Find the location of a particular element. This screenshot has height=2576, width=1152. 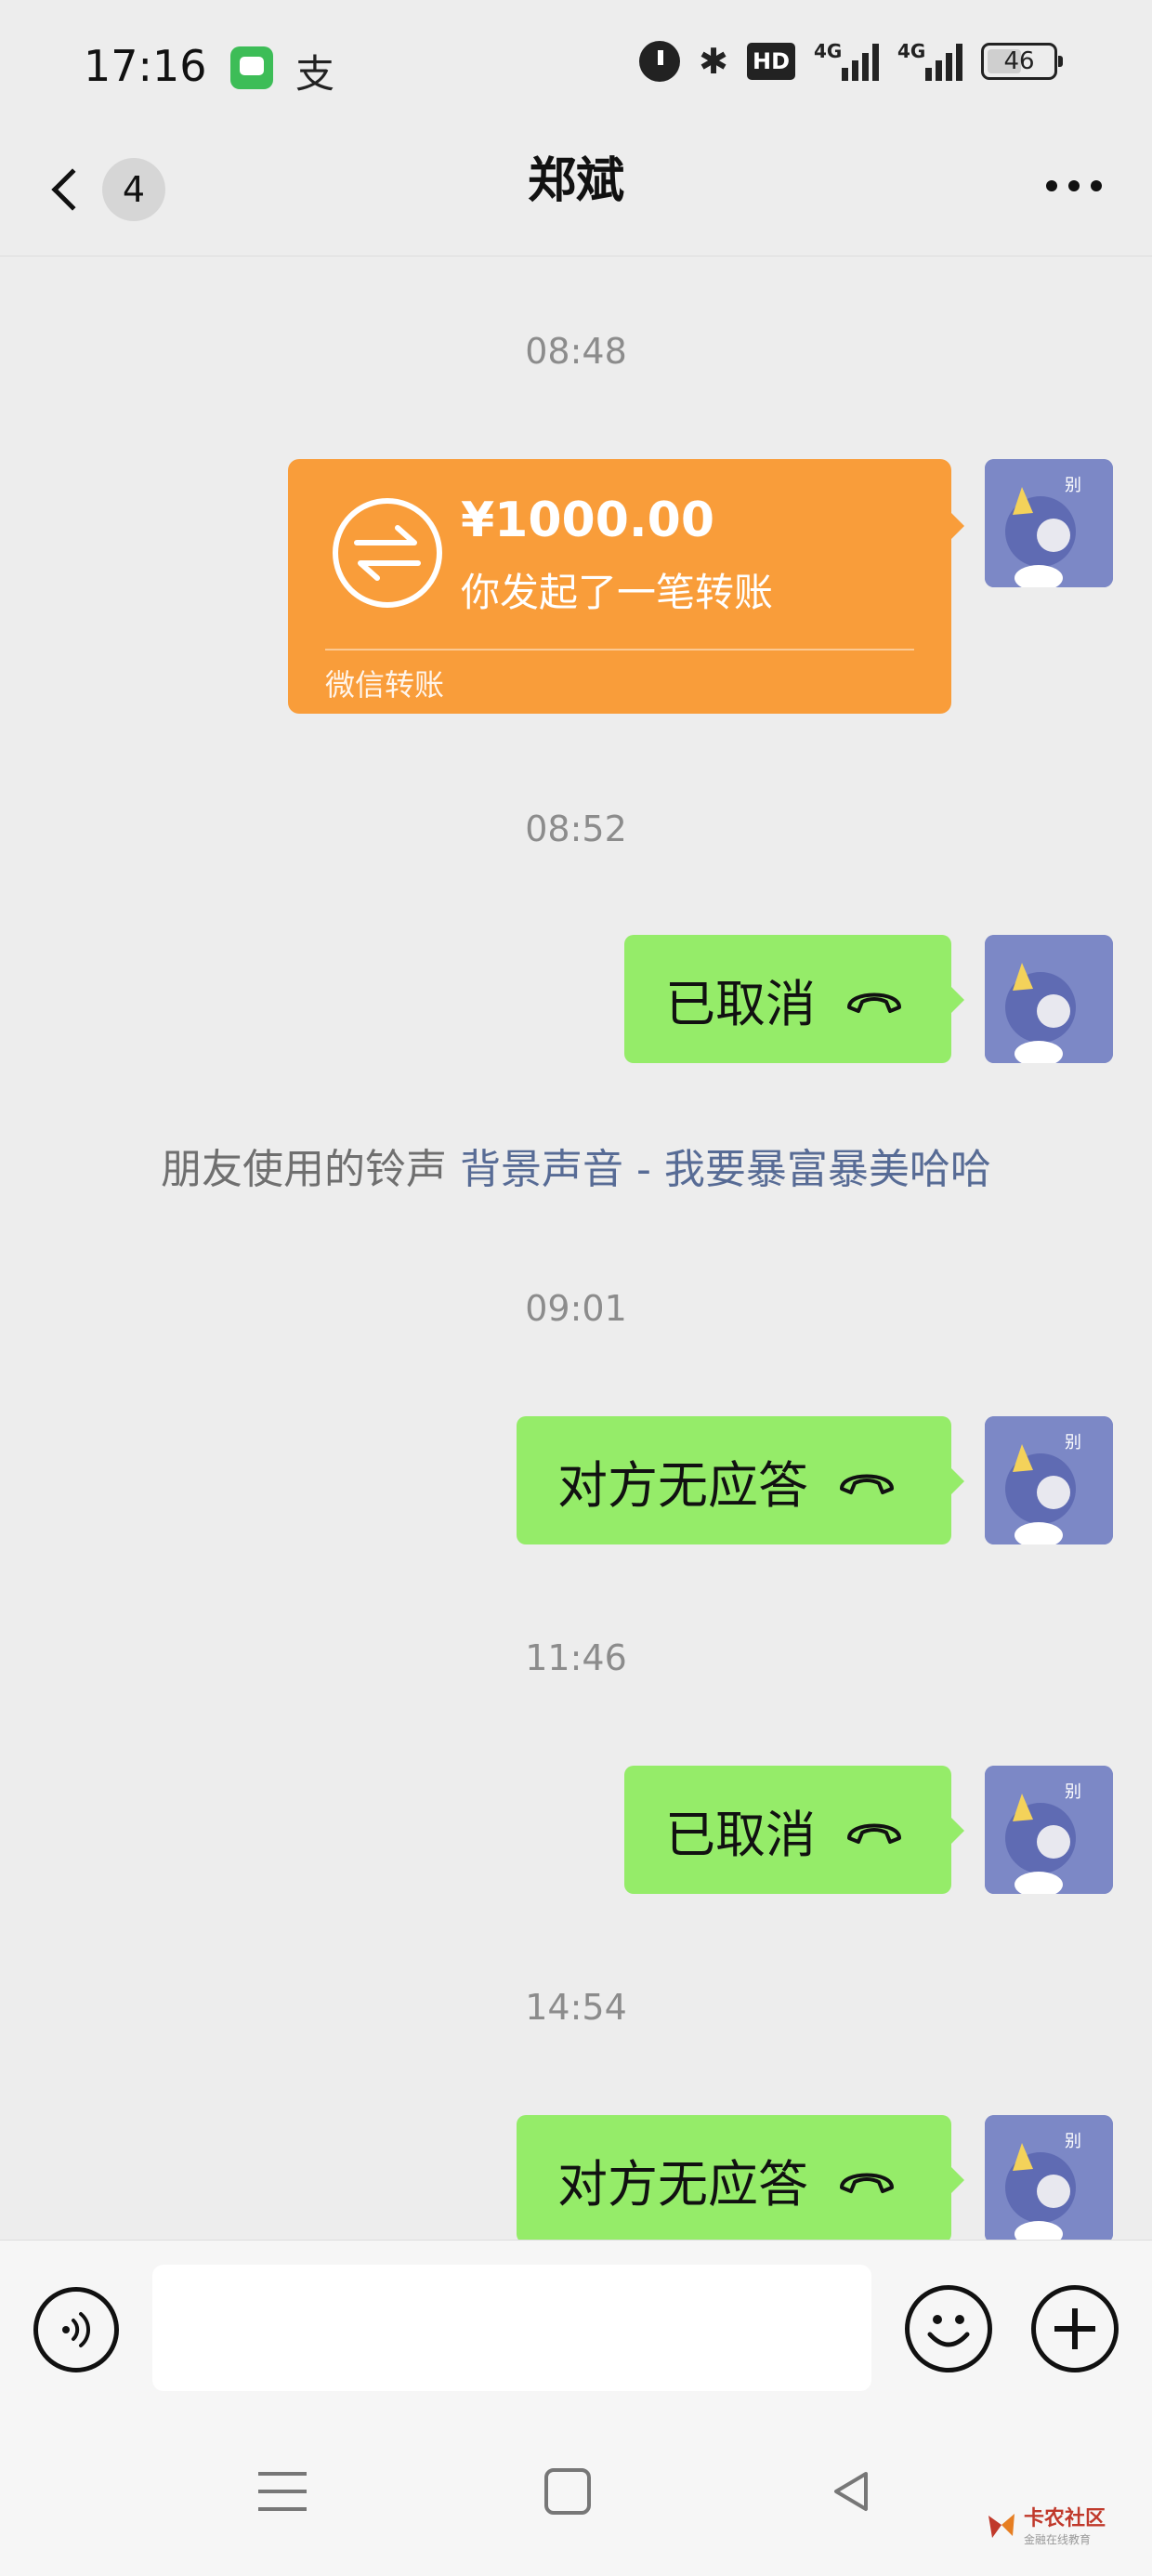

message-timestamp: 08:52 is located at coordinates (576, 828).